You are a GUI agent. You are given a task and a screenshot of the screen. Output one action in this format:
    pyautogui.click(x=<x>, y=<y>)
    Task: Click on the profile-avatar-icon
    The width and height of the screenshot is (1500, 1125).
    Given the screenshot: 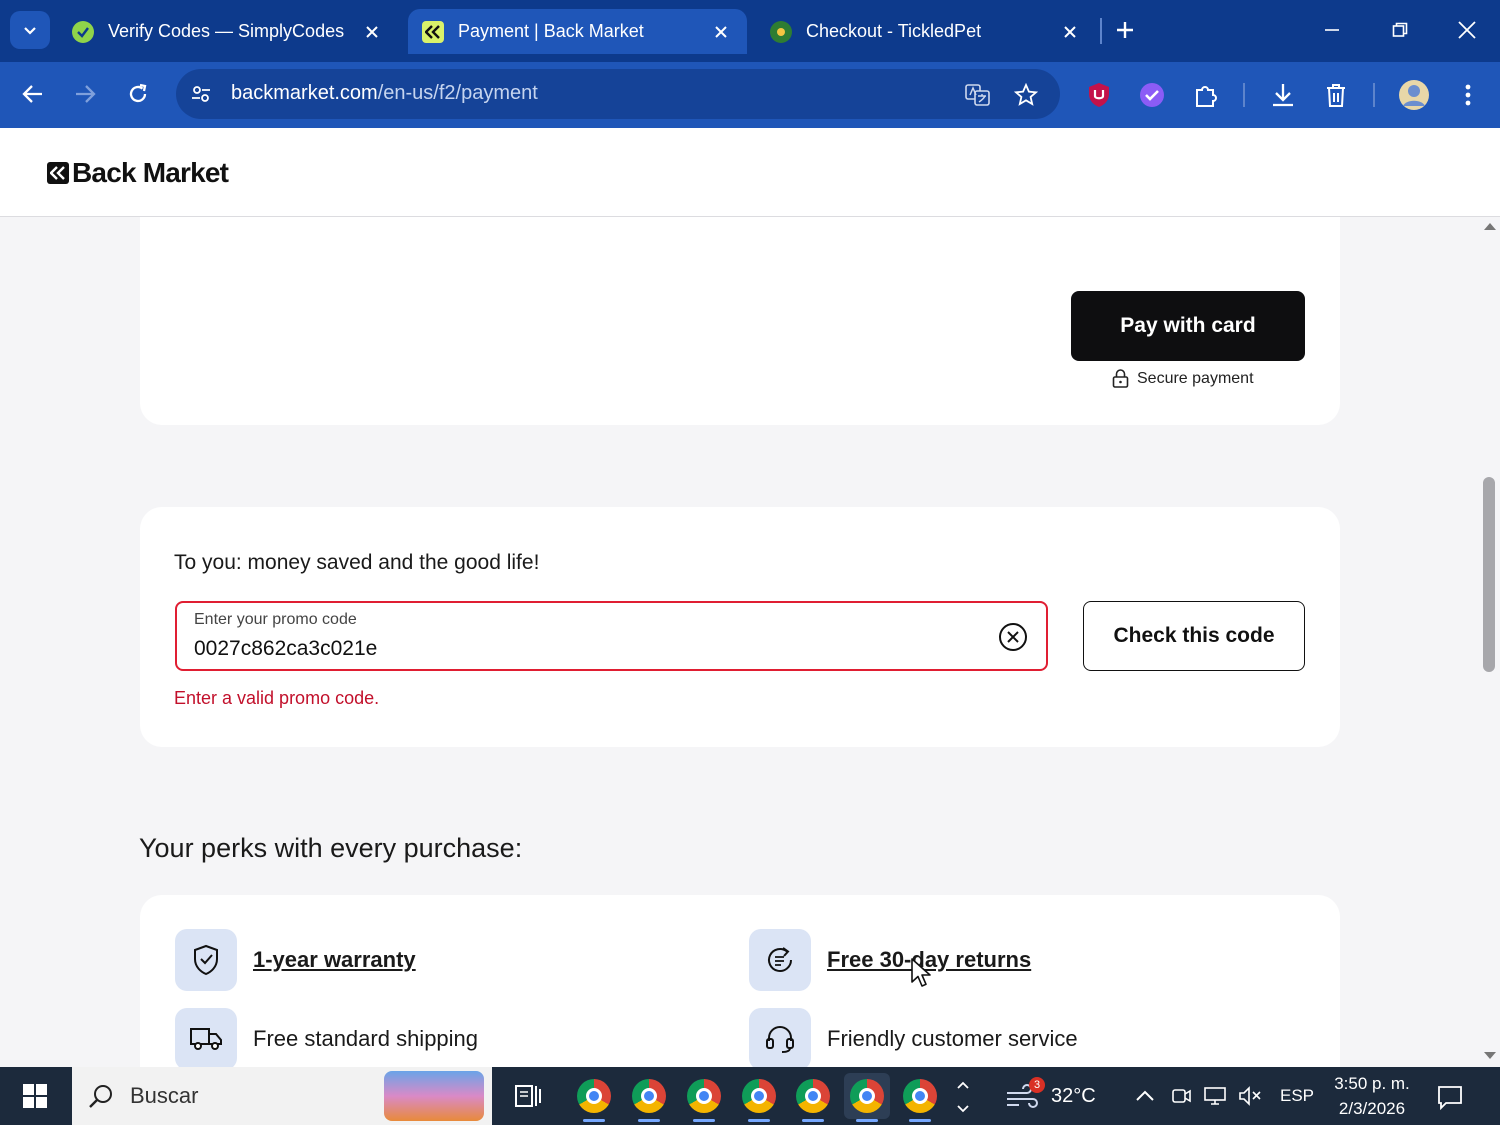 What is the action you would take?
    pyautogui.click(x=1414, y=95)
    